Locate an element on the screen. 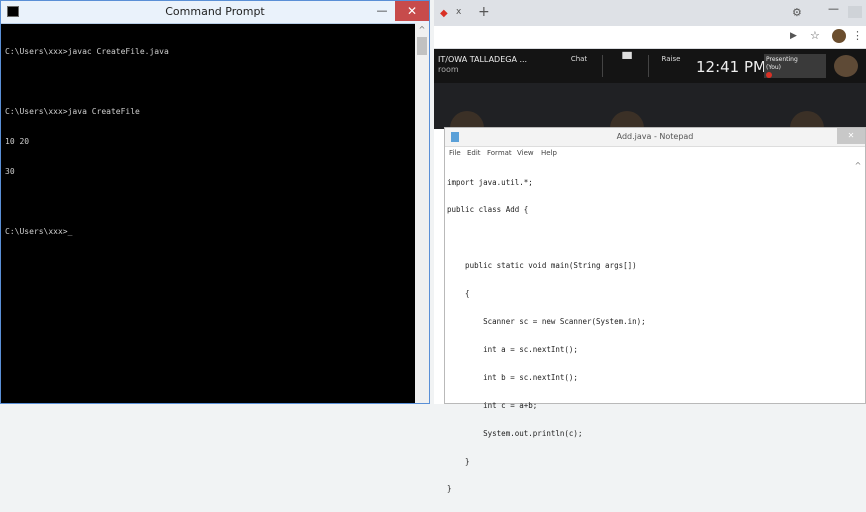 The image size is (866, 512). meeting-clock: 12:41 PM is located at coordinates (731, 67).